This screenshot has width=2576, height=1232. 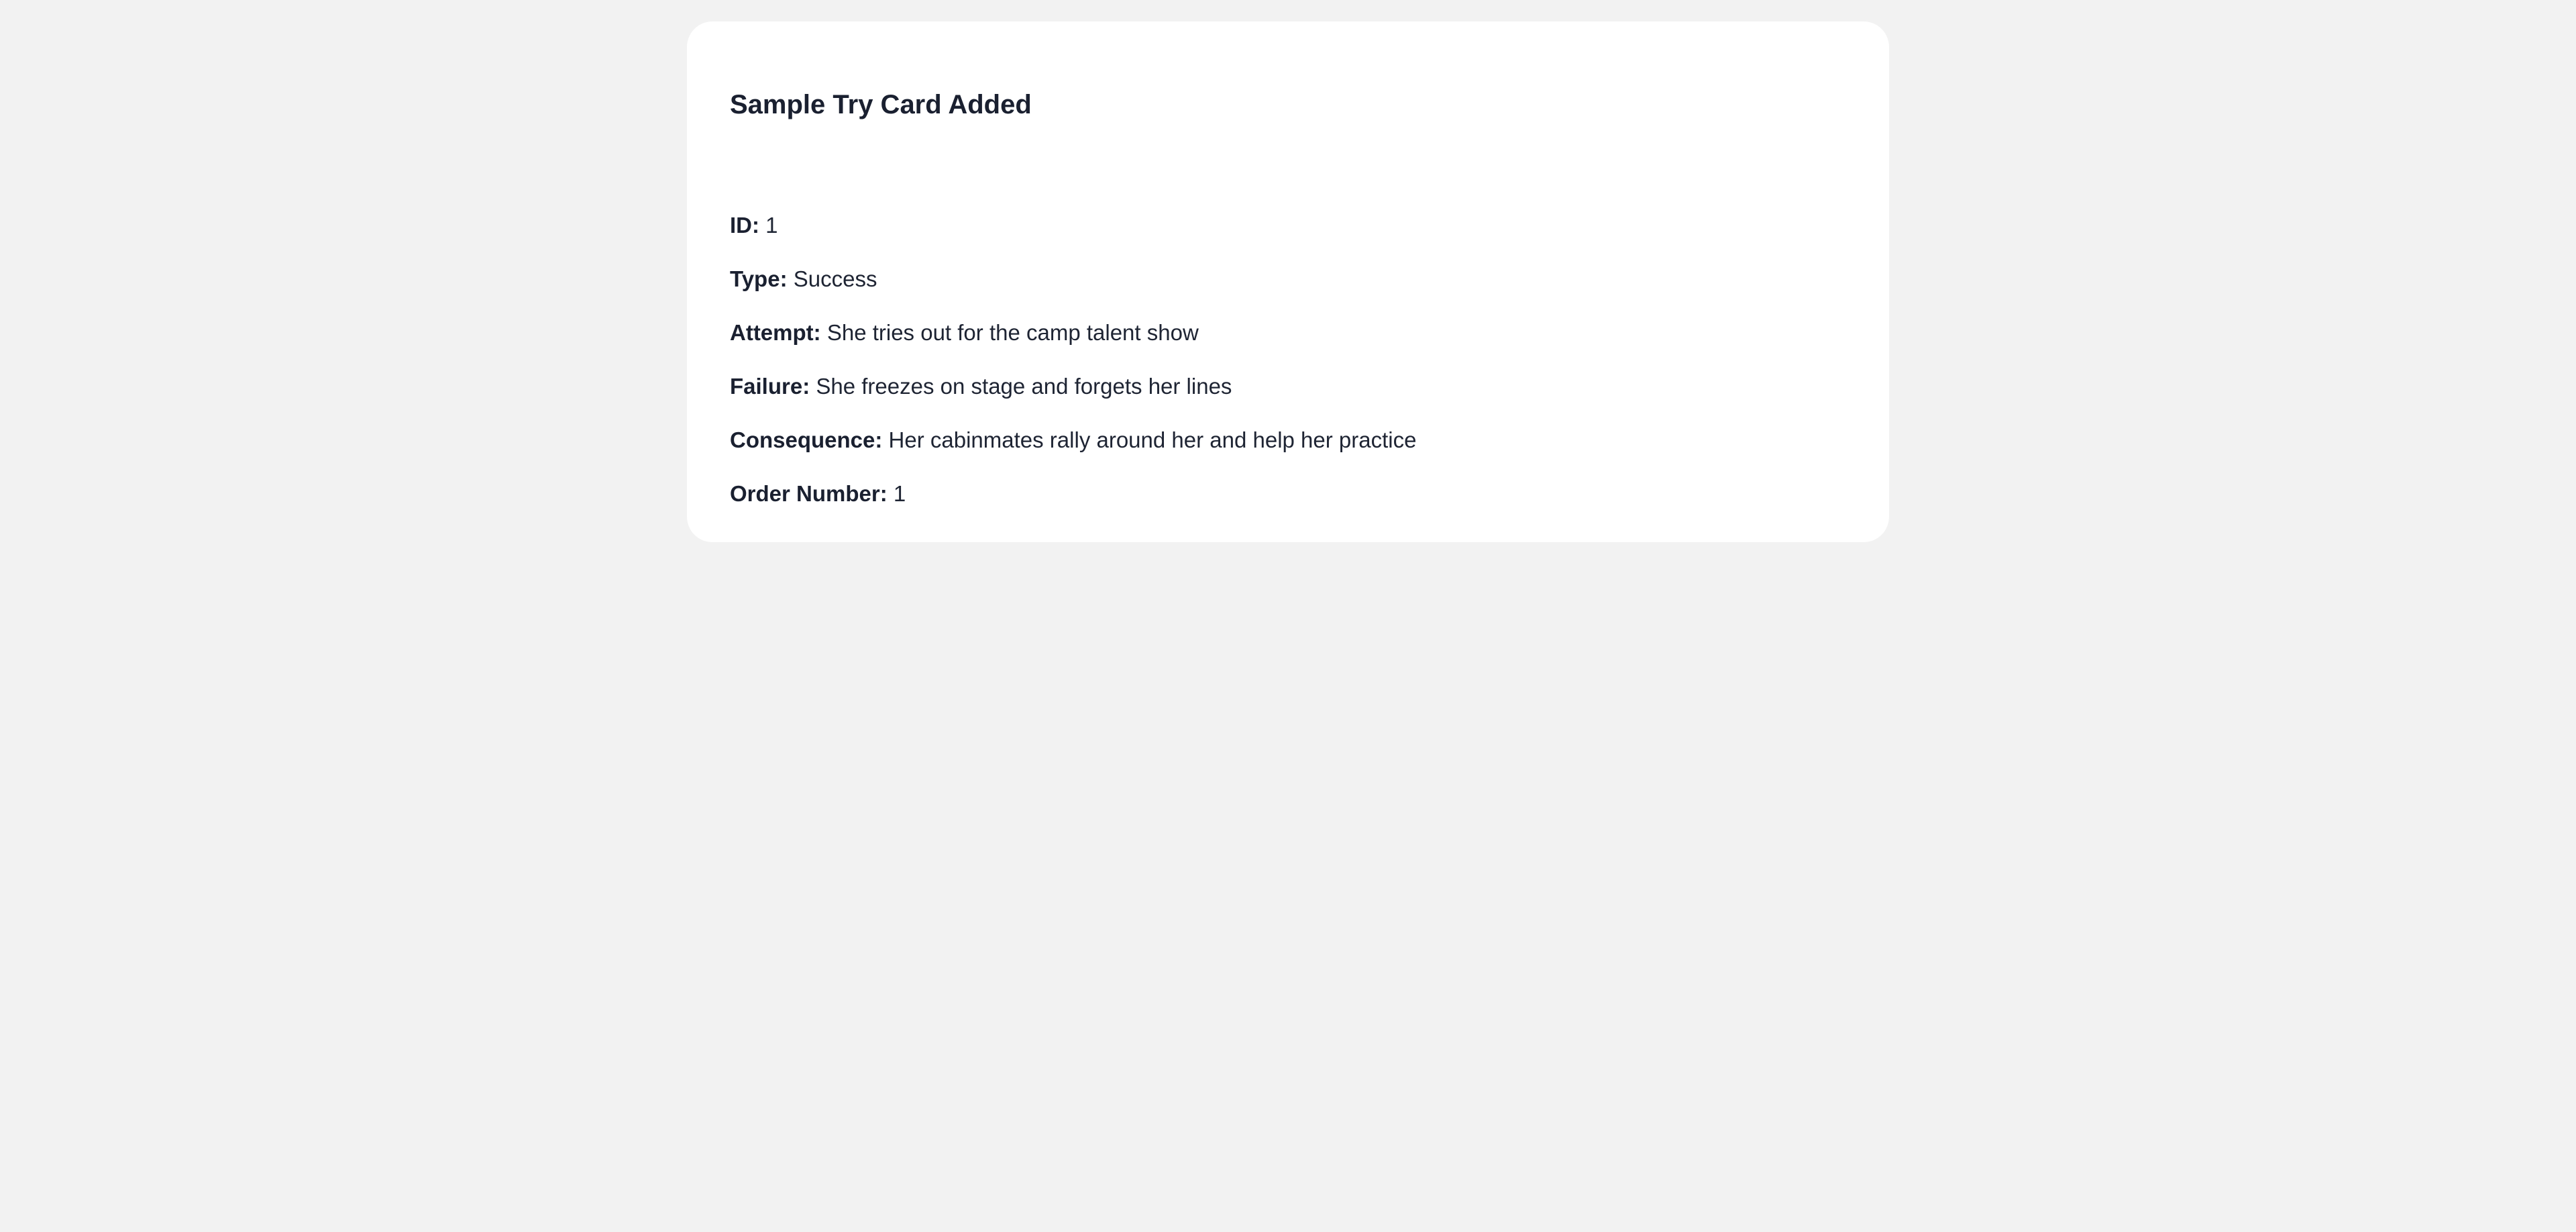 What do you see at coordinates (809, 493) in the screenshot?
I see `field-label-order-number: Order Number:` at bounding box center [809, 493].